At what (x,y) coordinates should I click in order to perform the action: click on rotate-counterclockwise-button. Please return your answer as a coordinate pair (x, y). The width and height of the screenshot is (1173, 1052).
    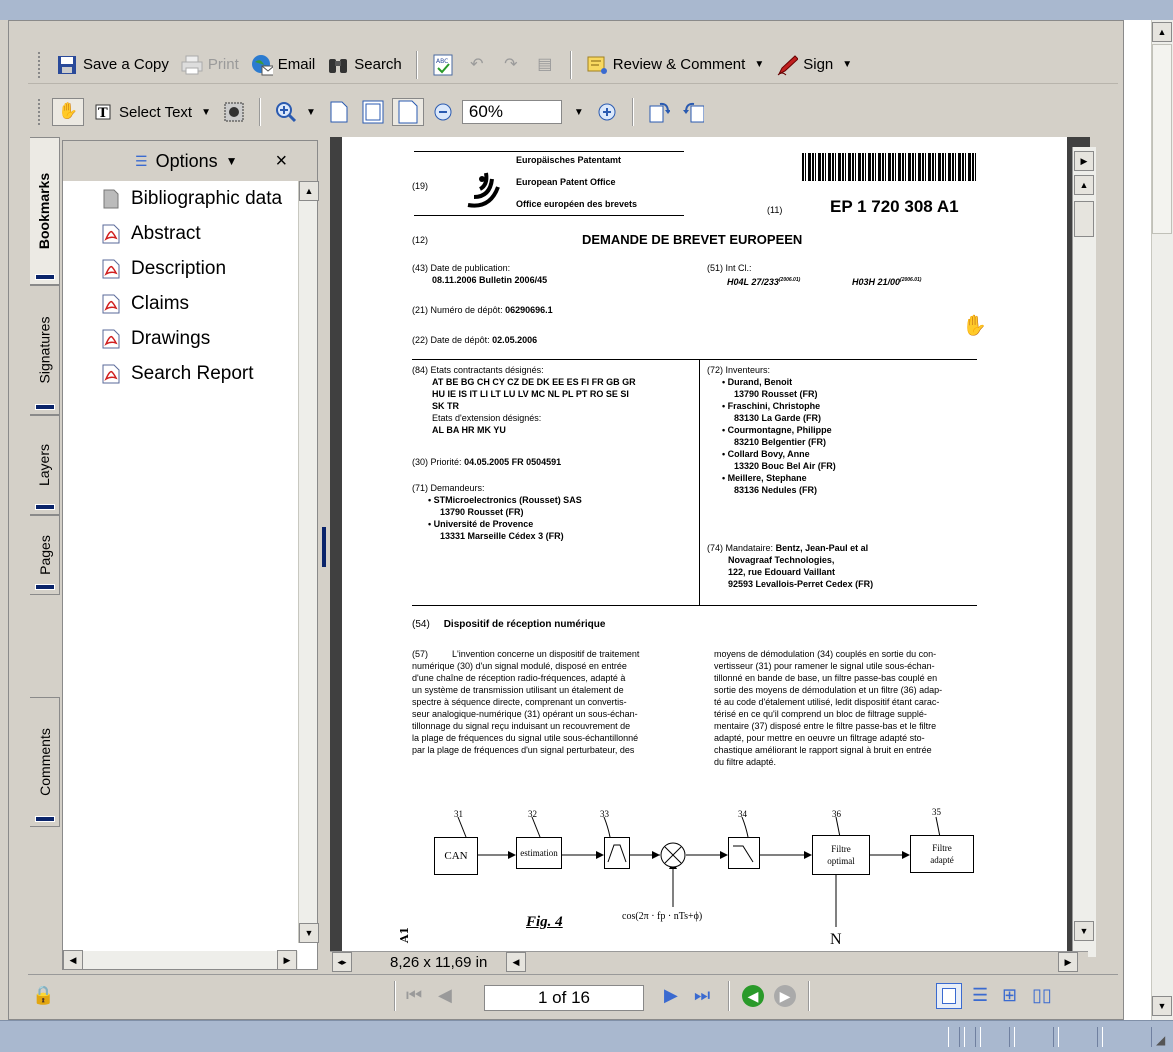
    Looking at the image, I should click on (693, 112).